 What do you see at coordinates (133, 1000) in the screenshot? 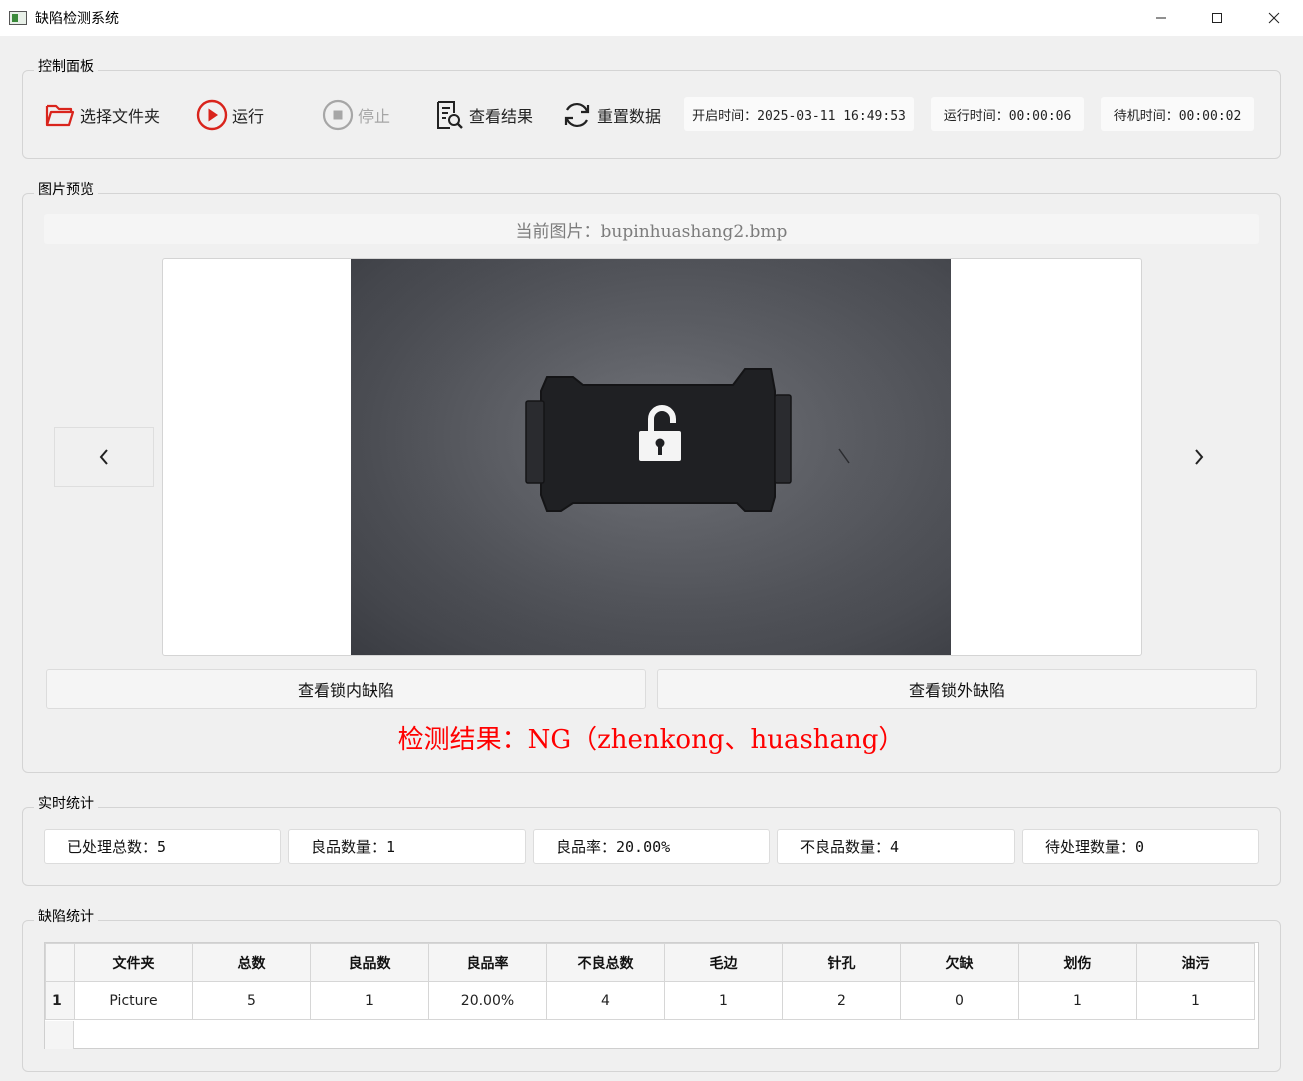
I see `table-cell: Picture` at bounding box center [133, 1000].